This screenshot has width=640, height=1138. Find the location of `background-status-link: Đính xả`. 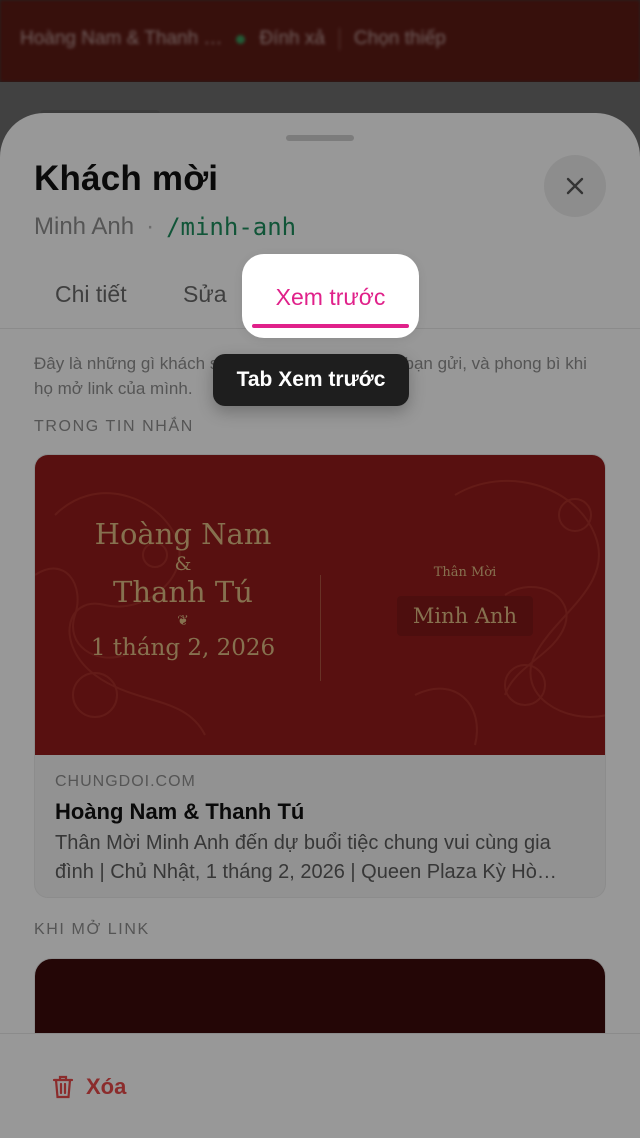

background-status-link: Đính xả is located at coordinates (292, 38).